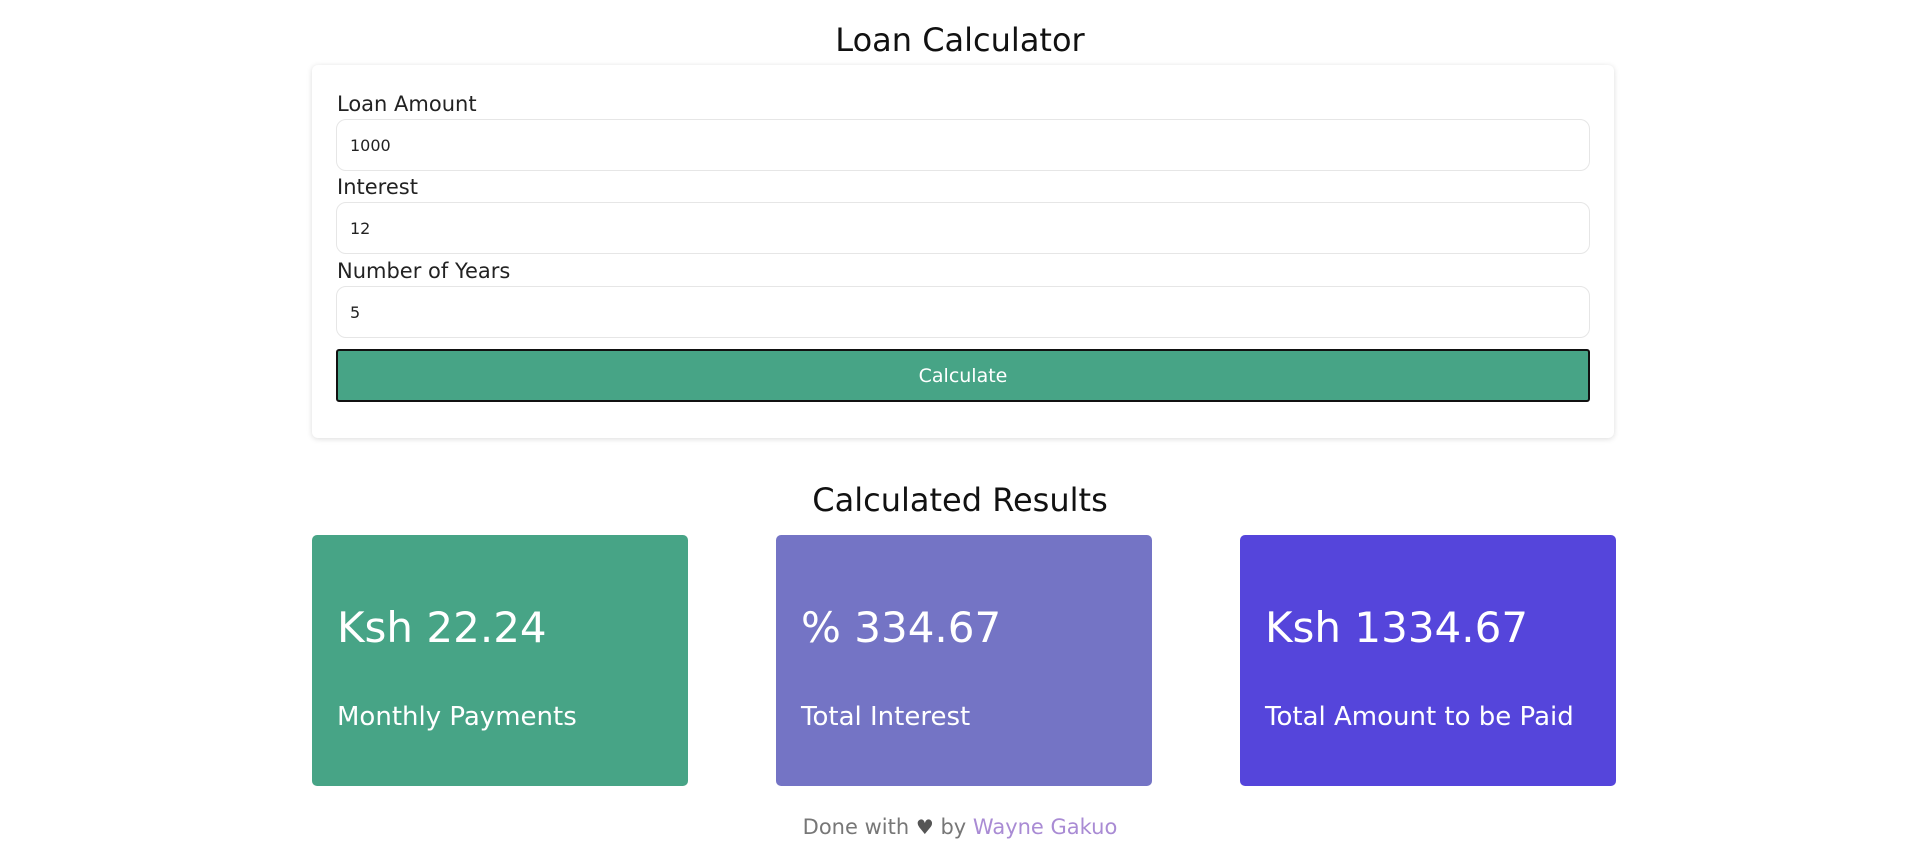  What do you see at coordinates (924, 827) in the screenshot?
I see `heart-icon: ♥` at bounding box center [924, 827].